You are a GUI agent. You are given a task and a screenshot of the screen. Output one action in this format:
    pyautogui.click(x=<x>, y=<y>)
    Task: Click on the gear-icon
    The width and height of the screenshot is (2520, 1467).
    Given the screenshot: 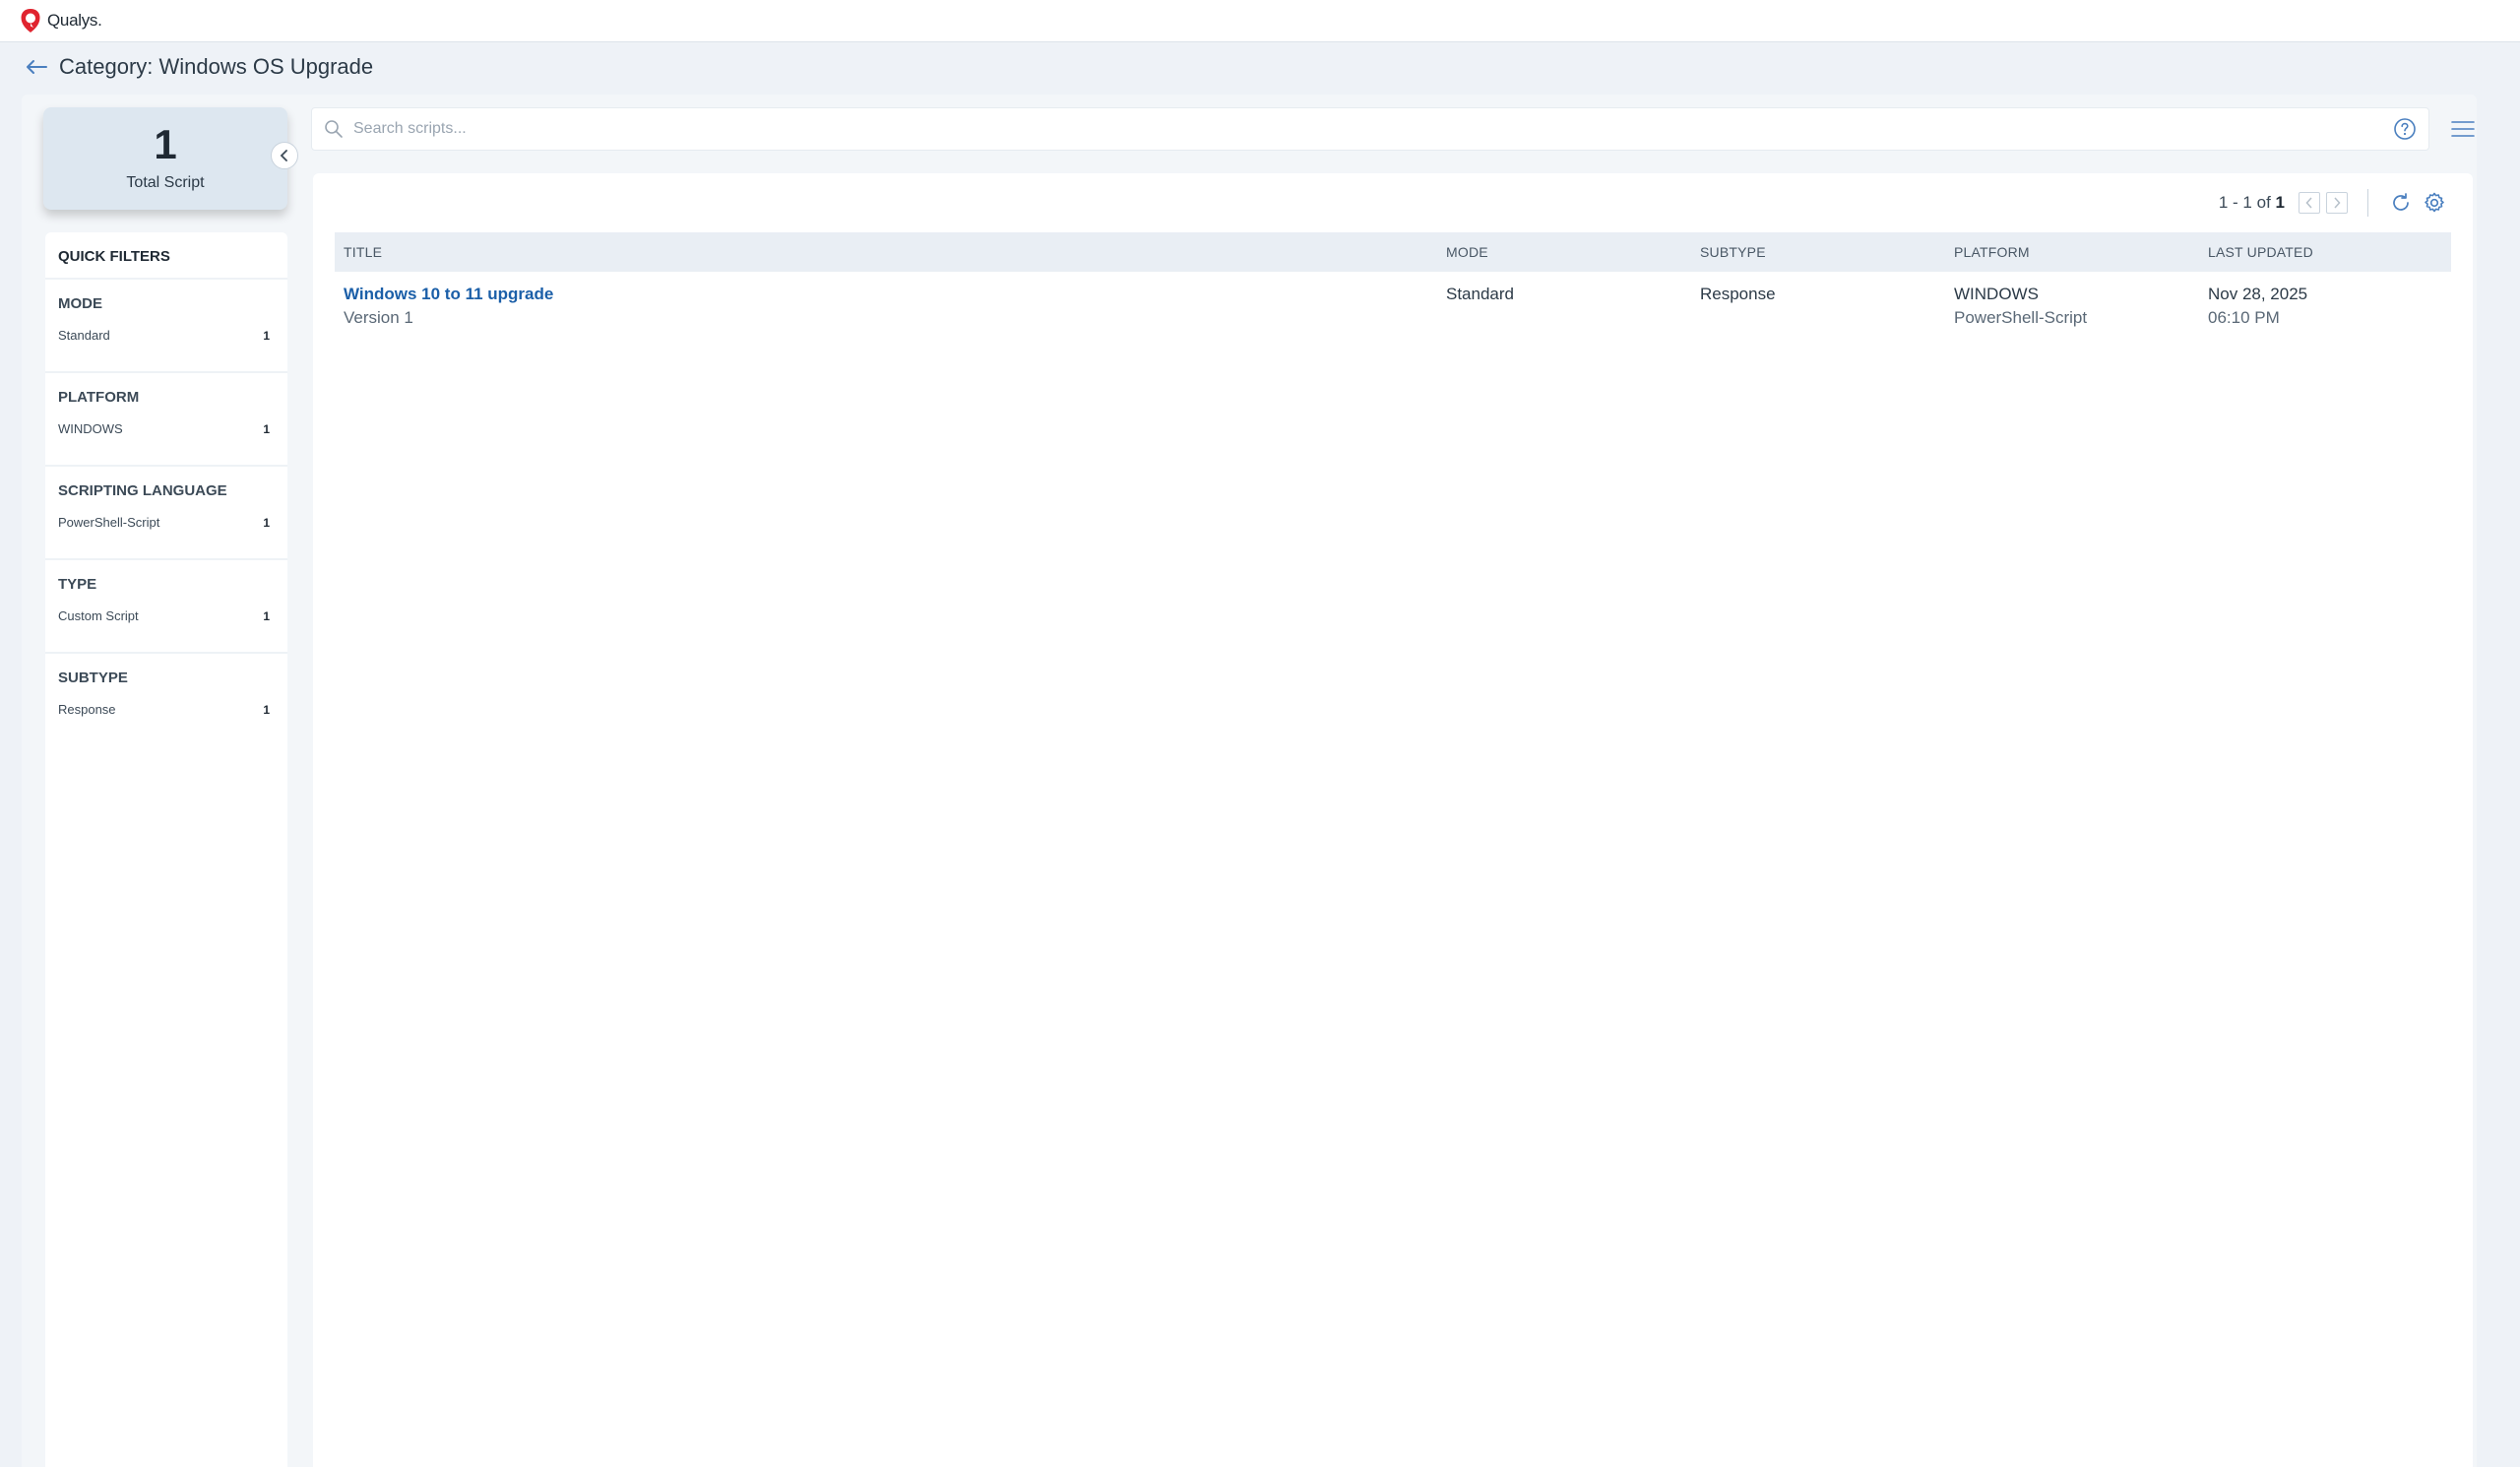 What is the action you would take?
    pyautogui.click(x=2434, y=202)
    